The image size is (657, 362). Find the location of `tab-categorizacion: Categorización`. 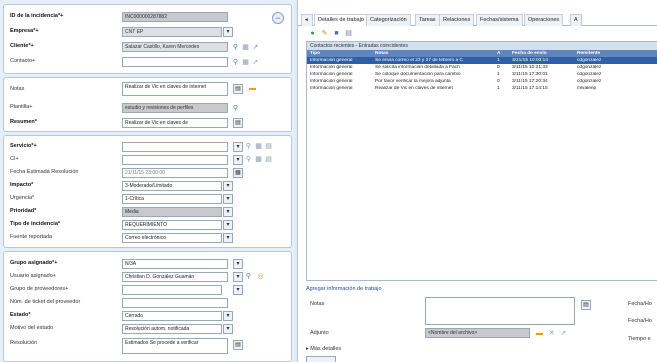

tab-categorizacion: Categorización is located at coordinates (388, 20).